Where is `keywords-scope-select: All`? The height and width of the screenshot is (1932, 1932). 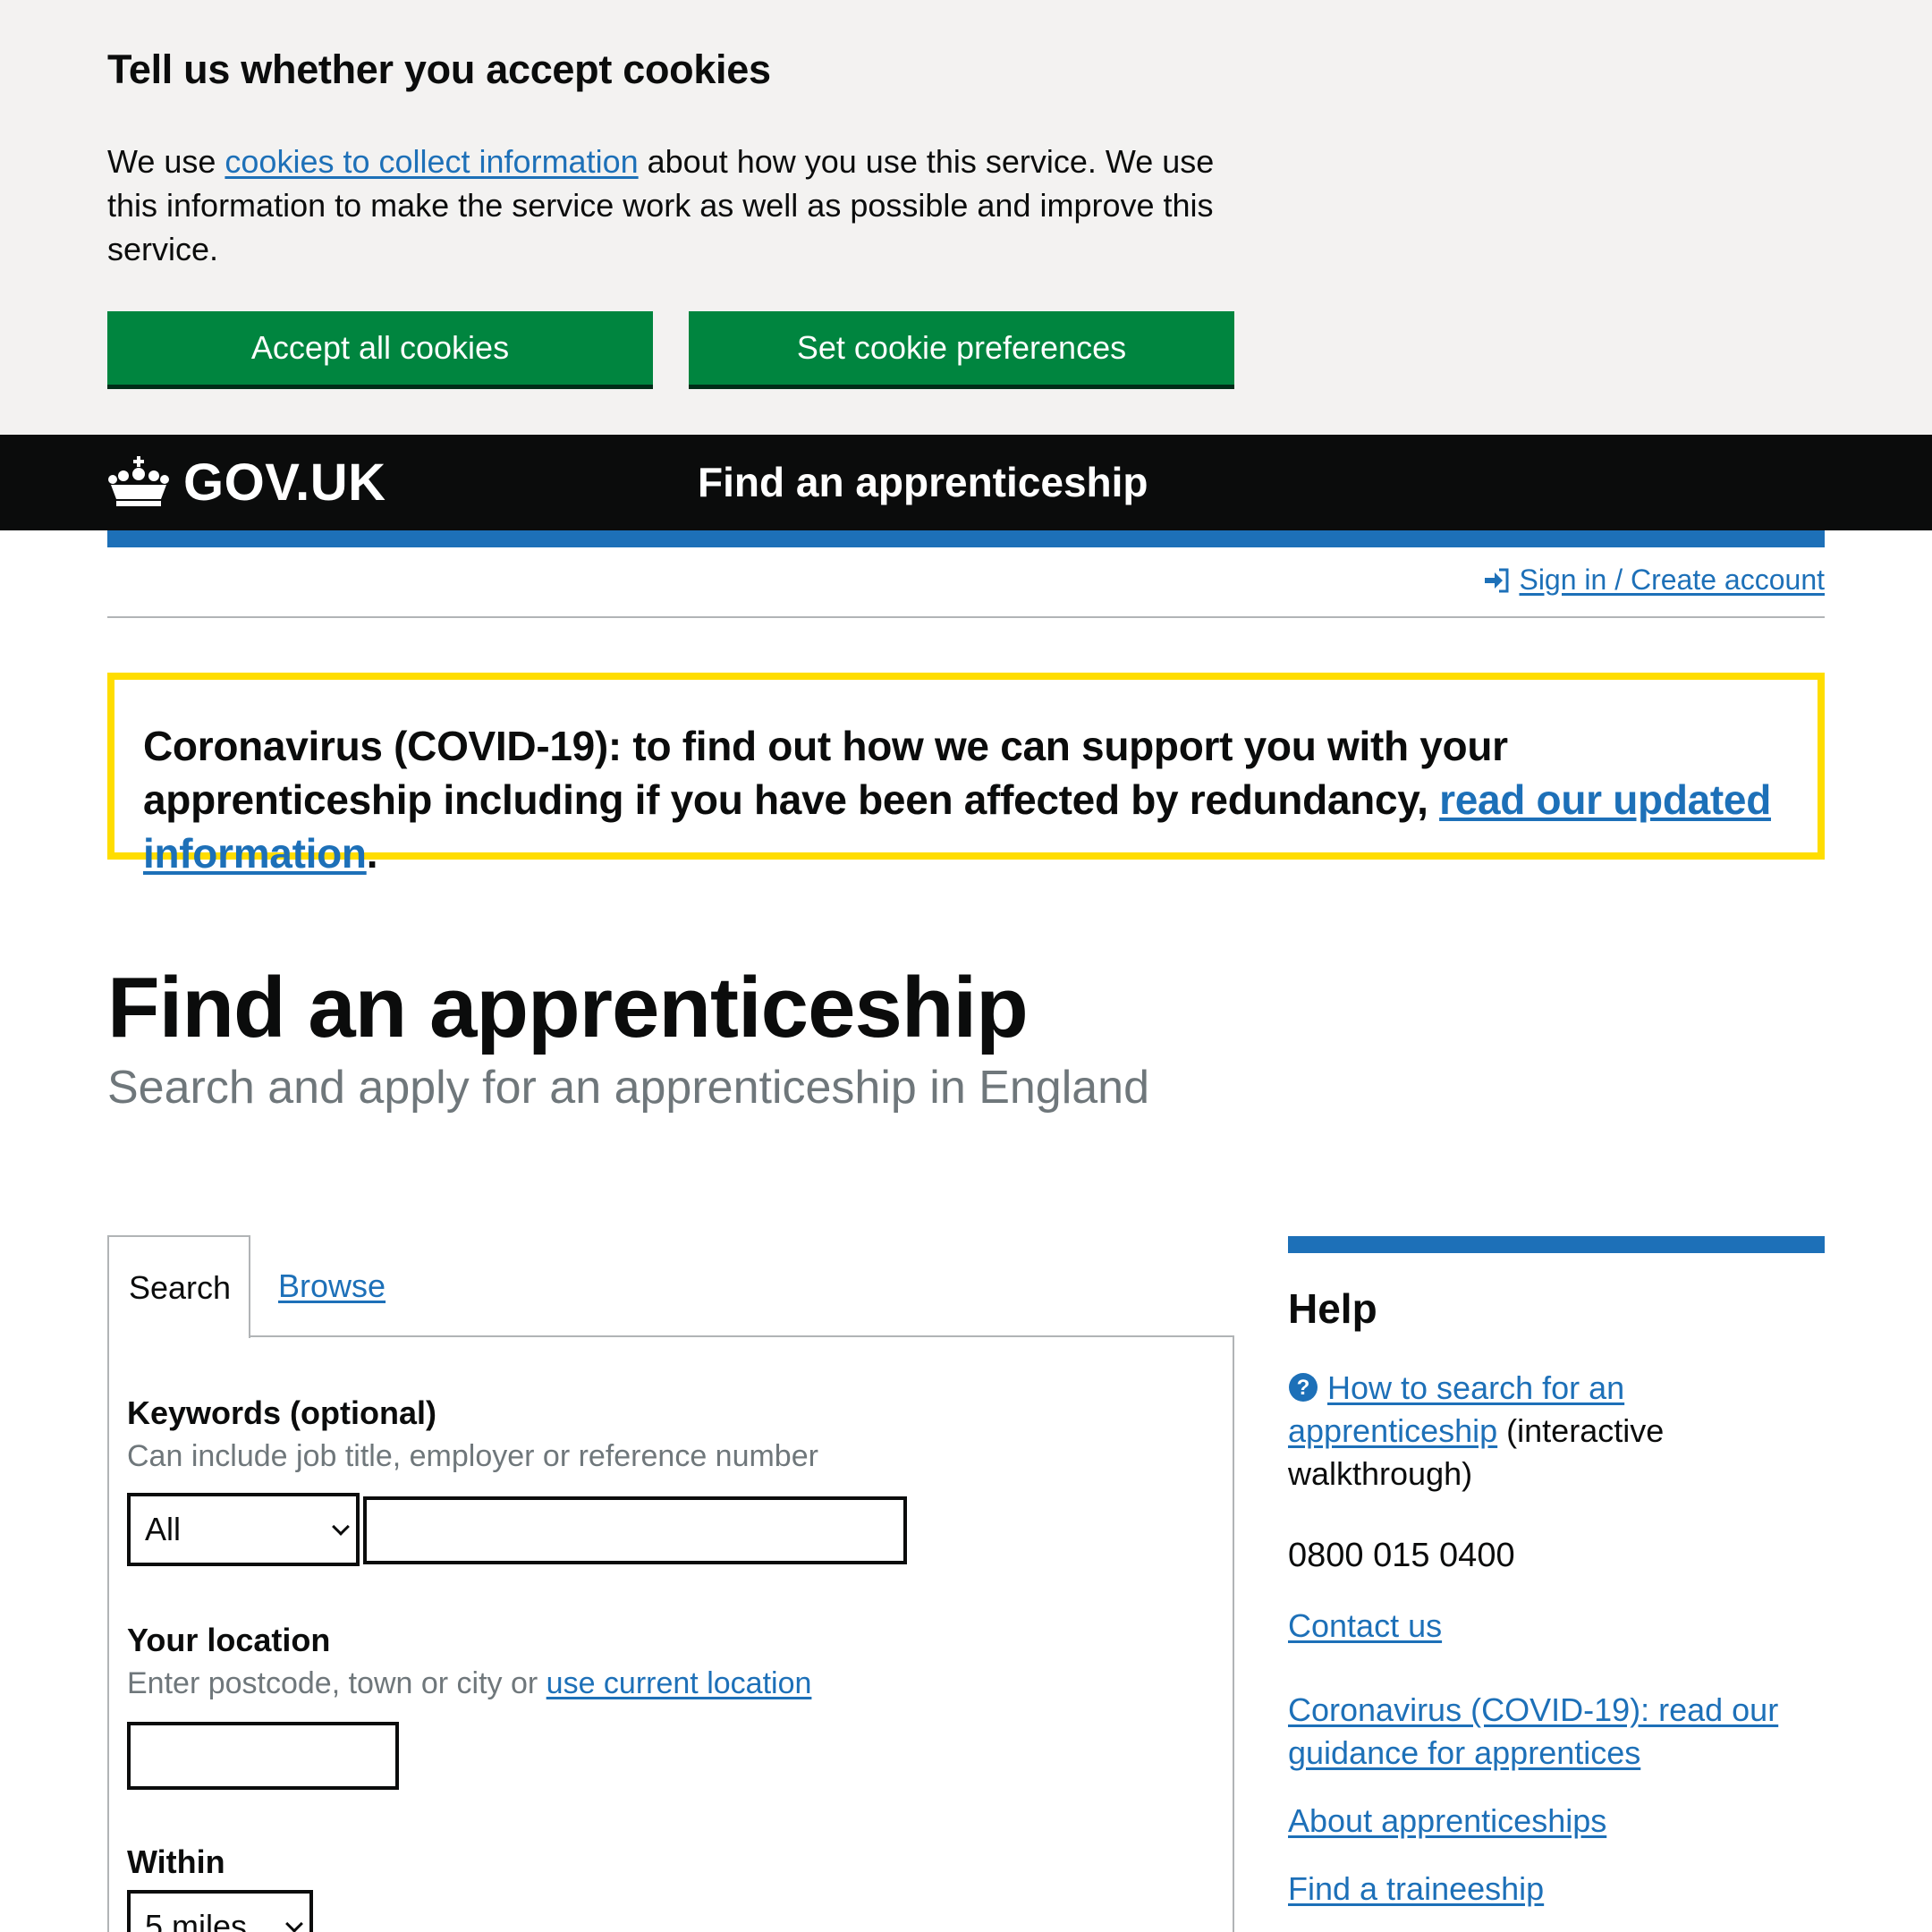
keywords-scope-select: All is located at coordinates (243, 1529).